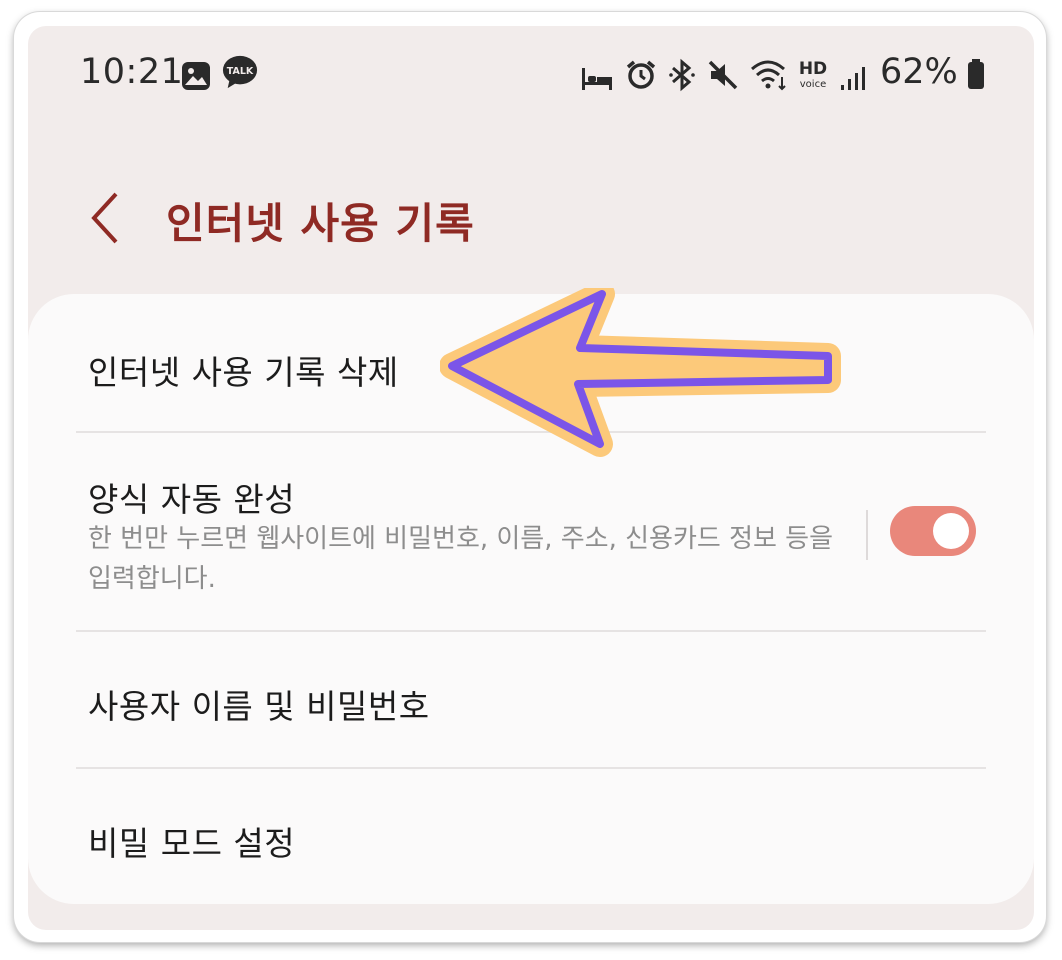 This screenshot has width=1062, height=960. What do you see at coordinates (768, 75) in the screenshot?
I see `wifi-icon` at bounding box center [768, 75].